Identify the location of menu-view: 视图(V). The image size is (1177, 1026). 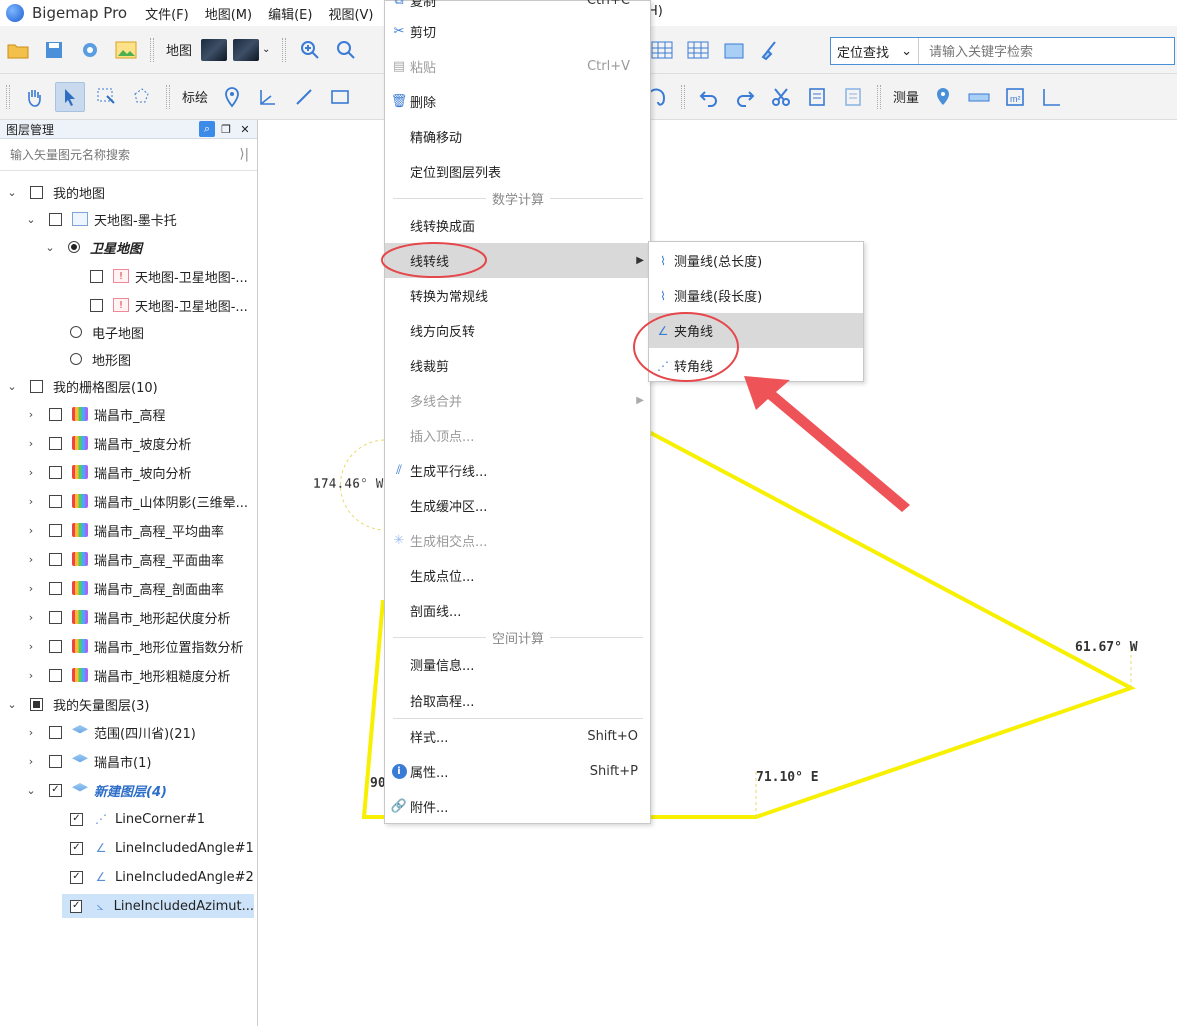
(350, 13).